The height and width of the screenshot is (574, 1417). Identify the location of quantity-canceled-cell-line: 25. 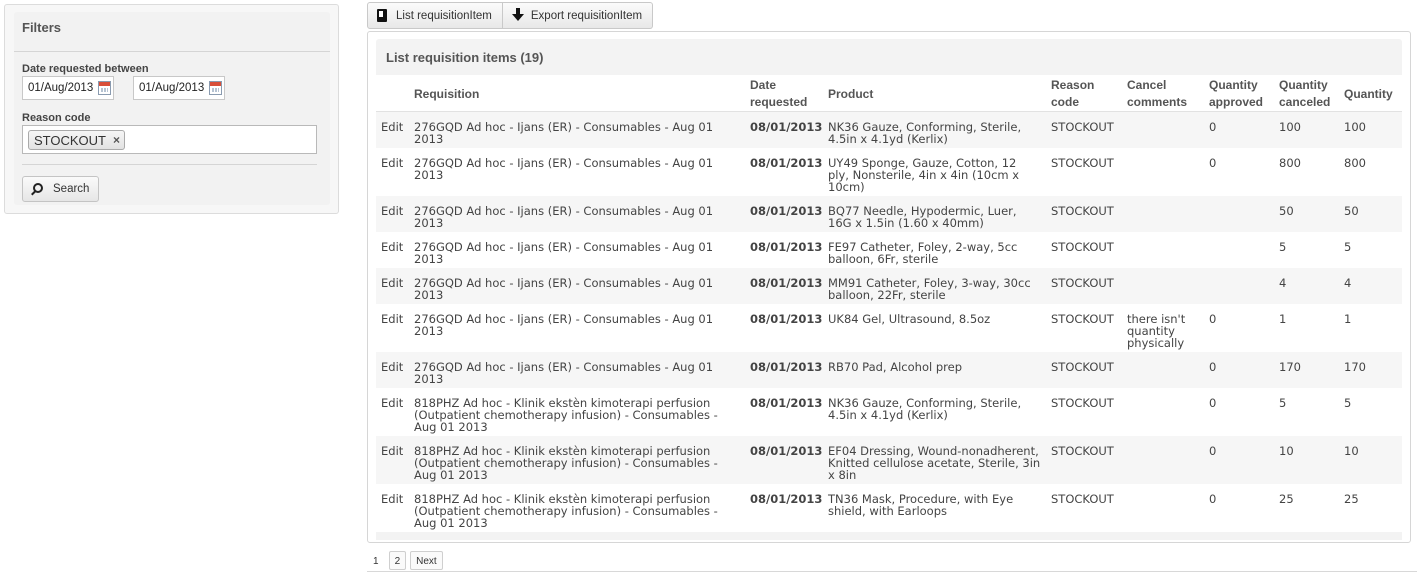
(1286, 499).